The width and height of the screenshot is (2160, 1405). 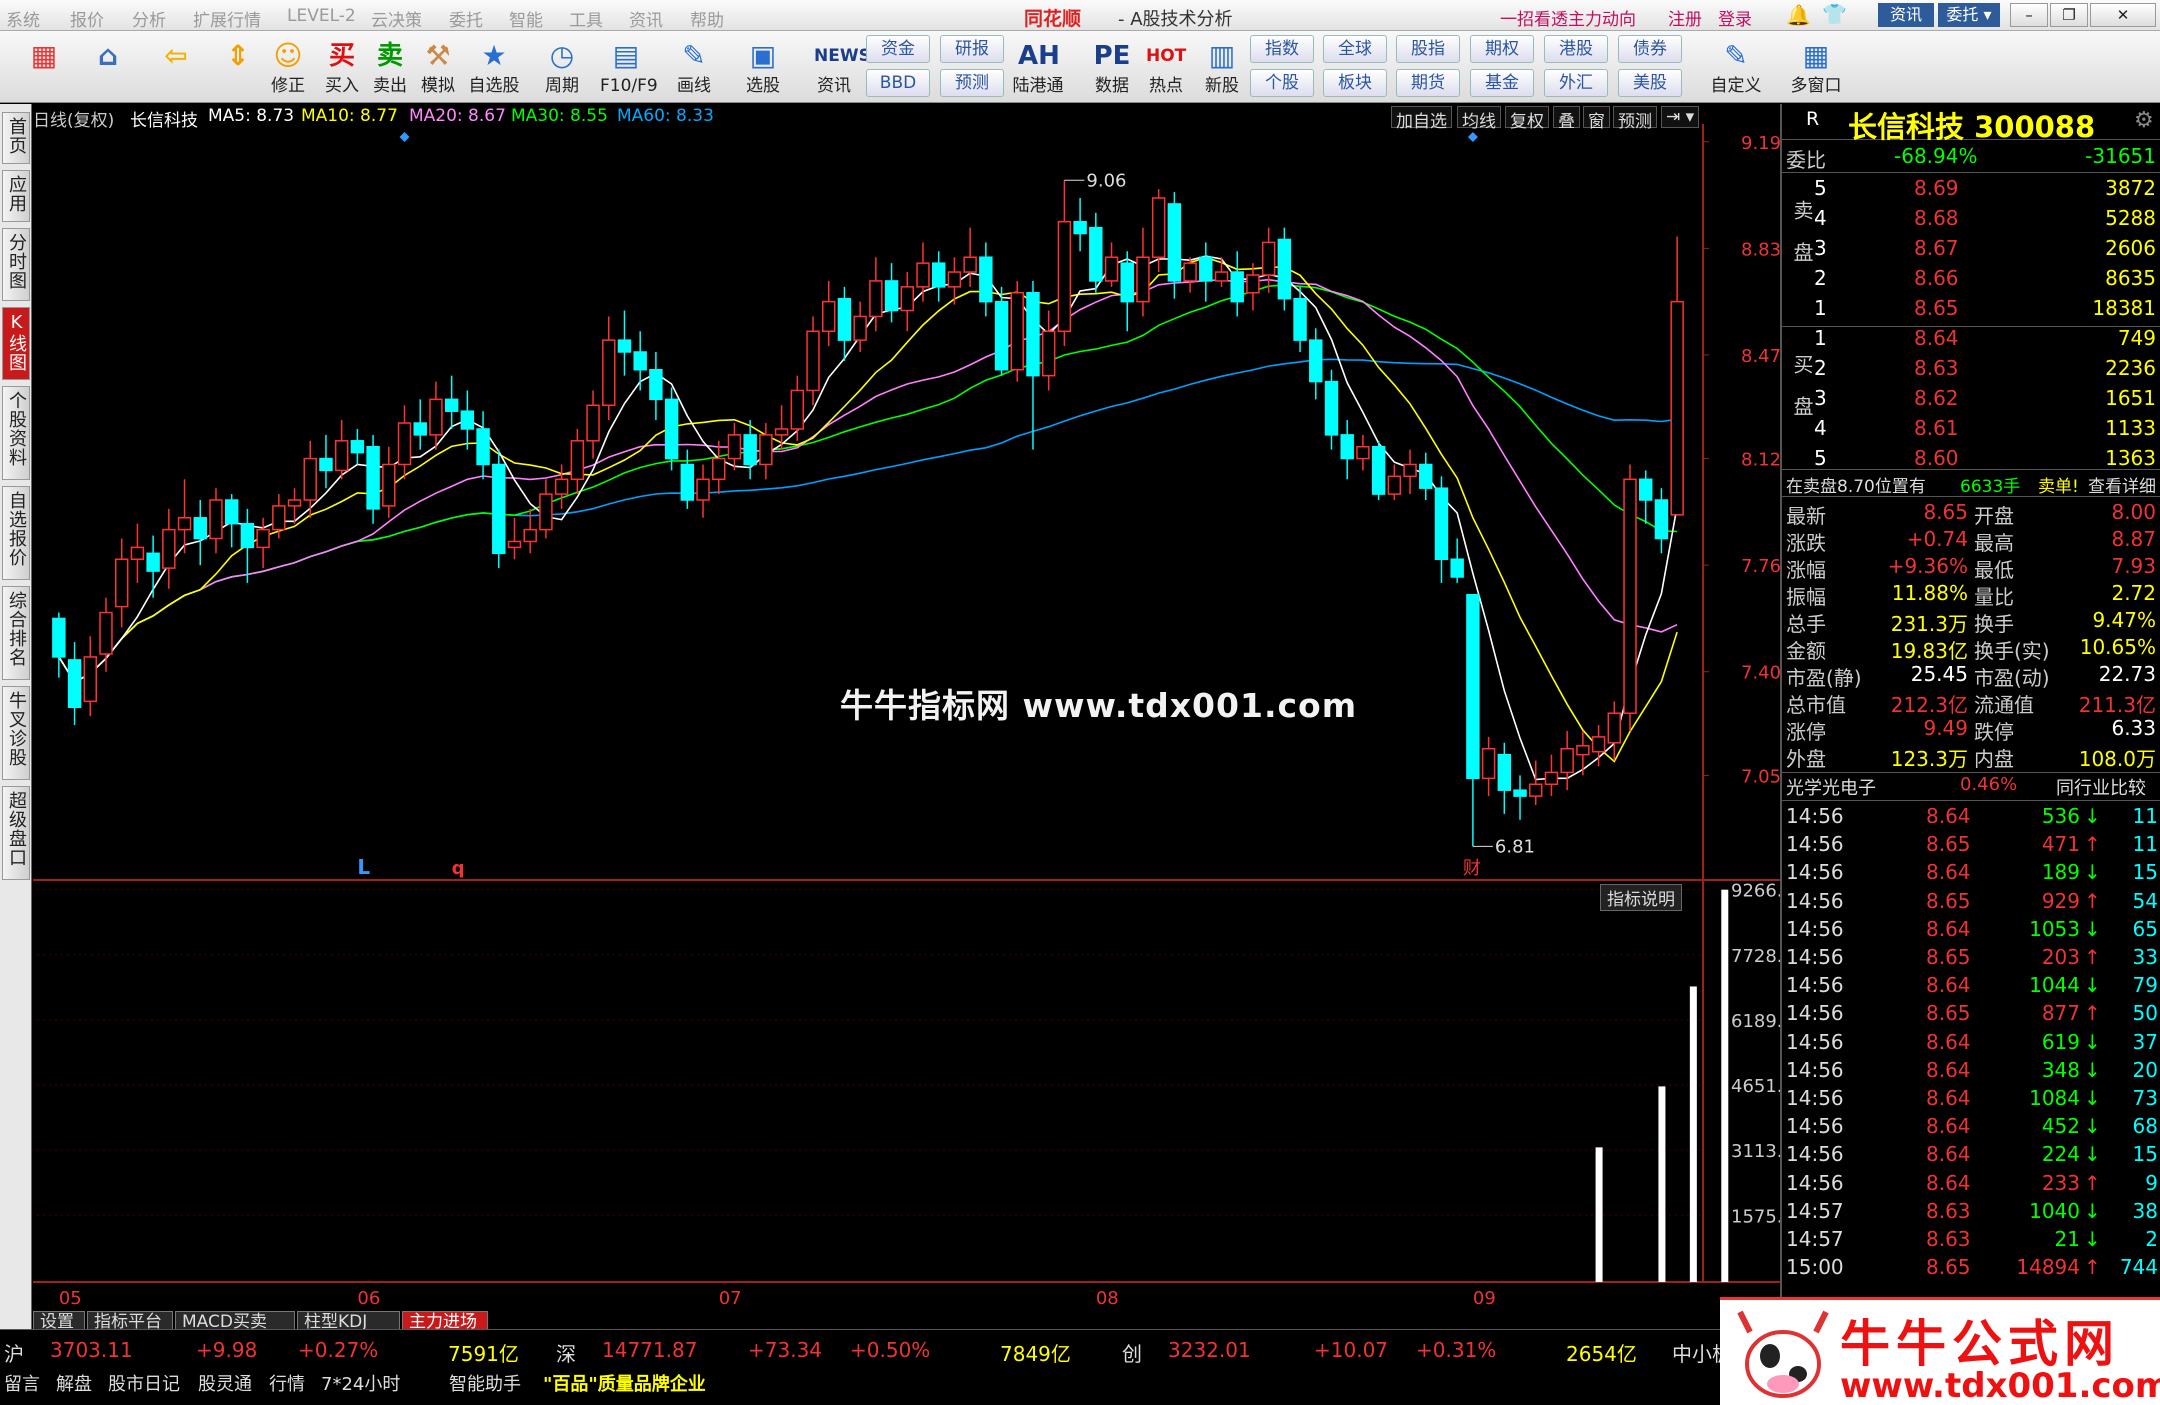 I want to click on sidebar-tab-7: 牛叉诊股, so click(x=16, y=733).